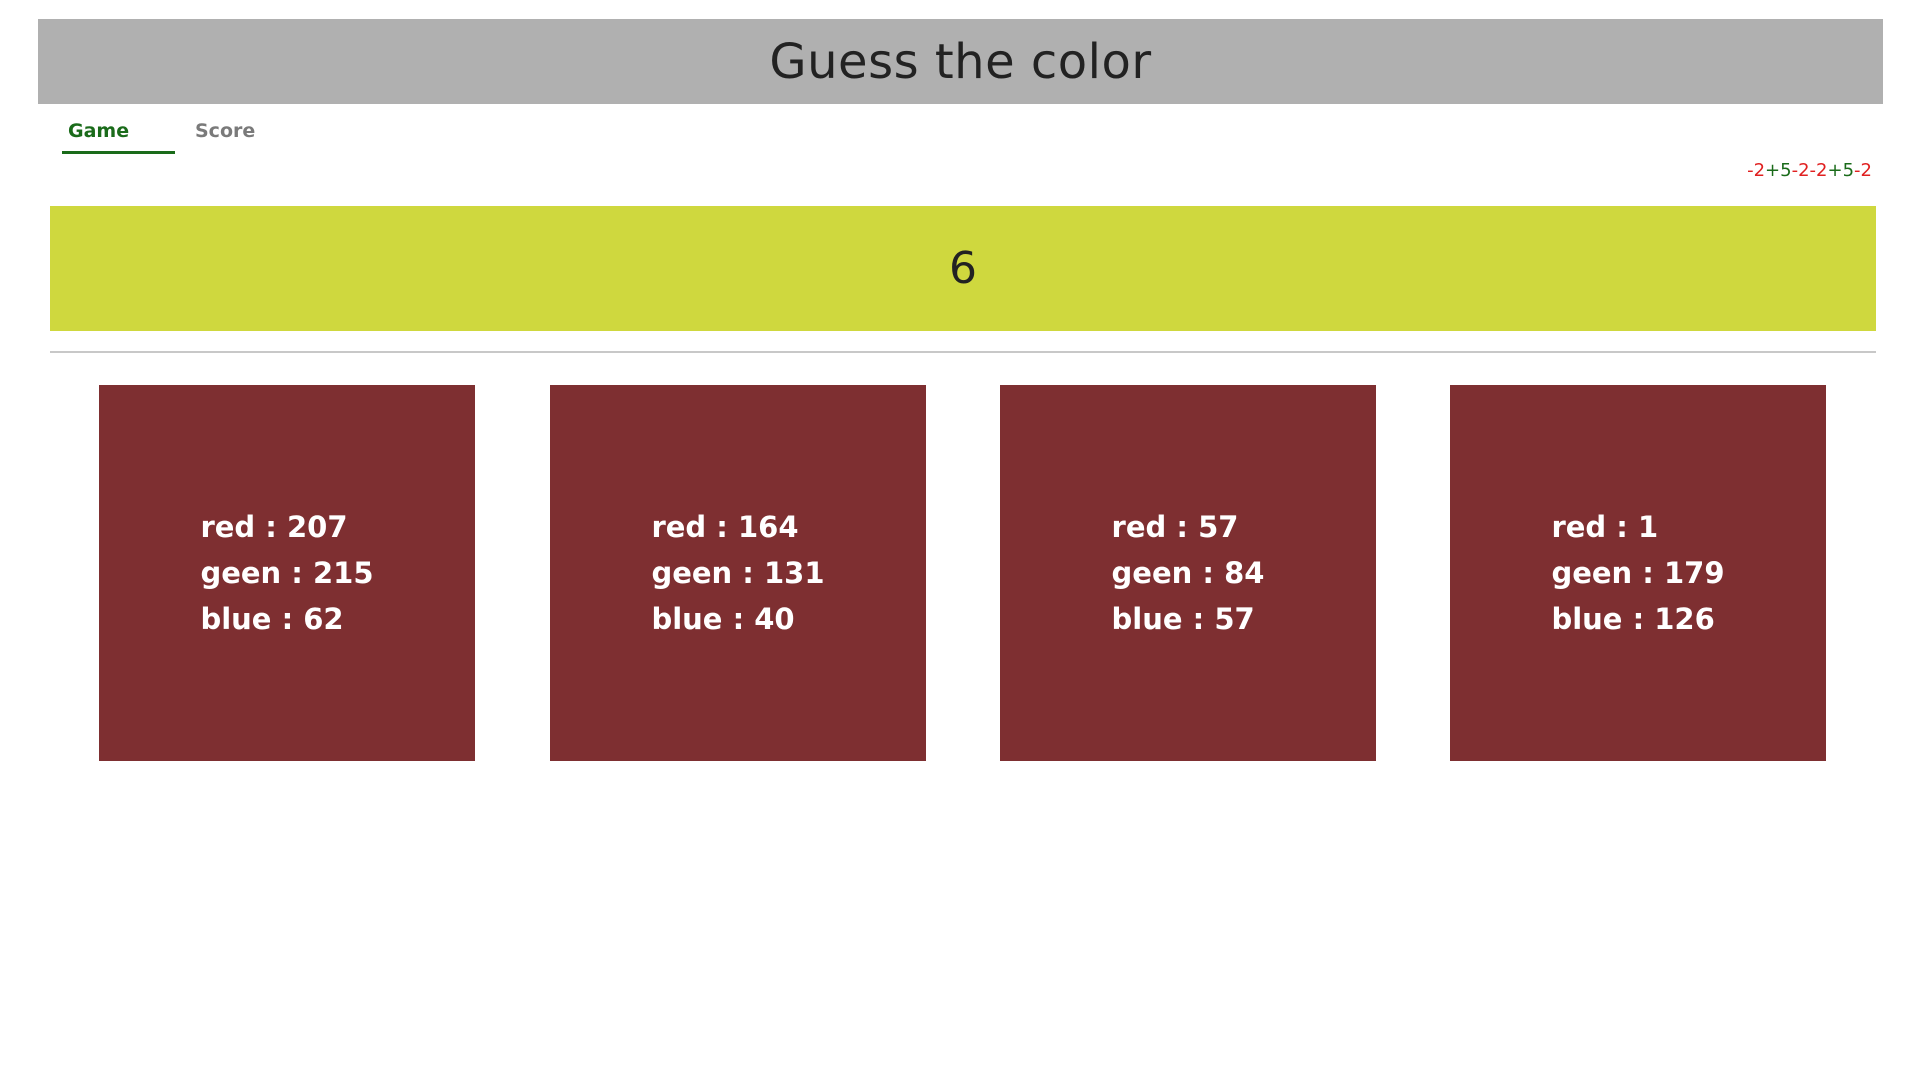  I want to click on target-number: 6, so click(963, 268).